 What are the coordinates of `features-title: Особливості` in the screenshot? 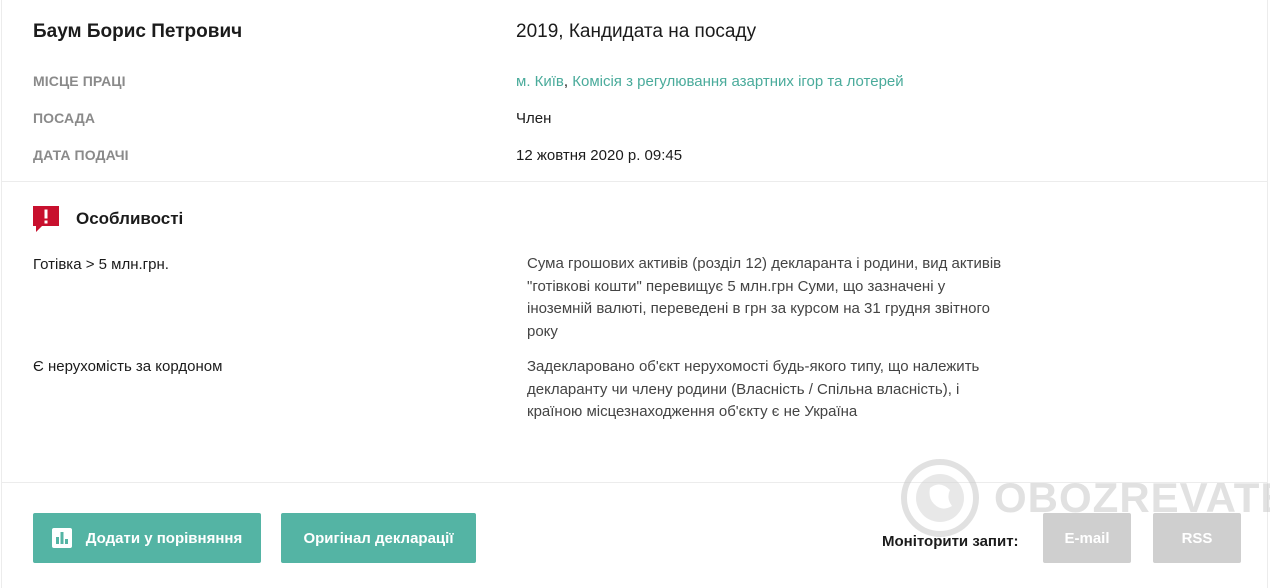 It's located at (130, 218).